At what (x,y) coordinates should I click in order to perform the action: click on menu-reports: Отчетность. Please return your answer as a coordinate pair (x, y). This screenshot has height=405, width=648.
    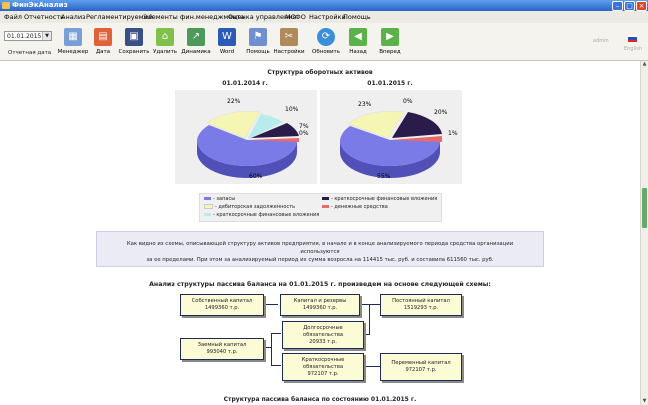
    Looking at the image, I should click on (44, 17).